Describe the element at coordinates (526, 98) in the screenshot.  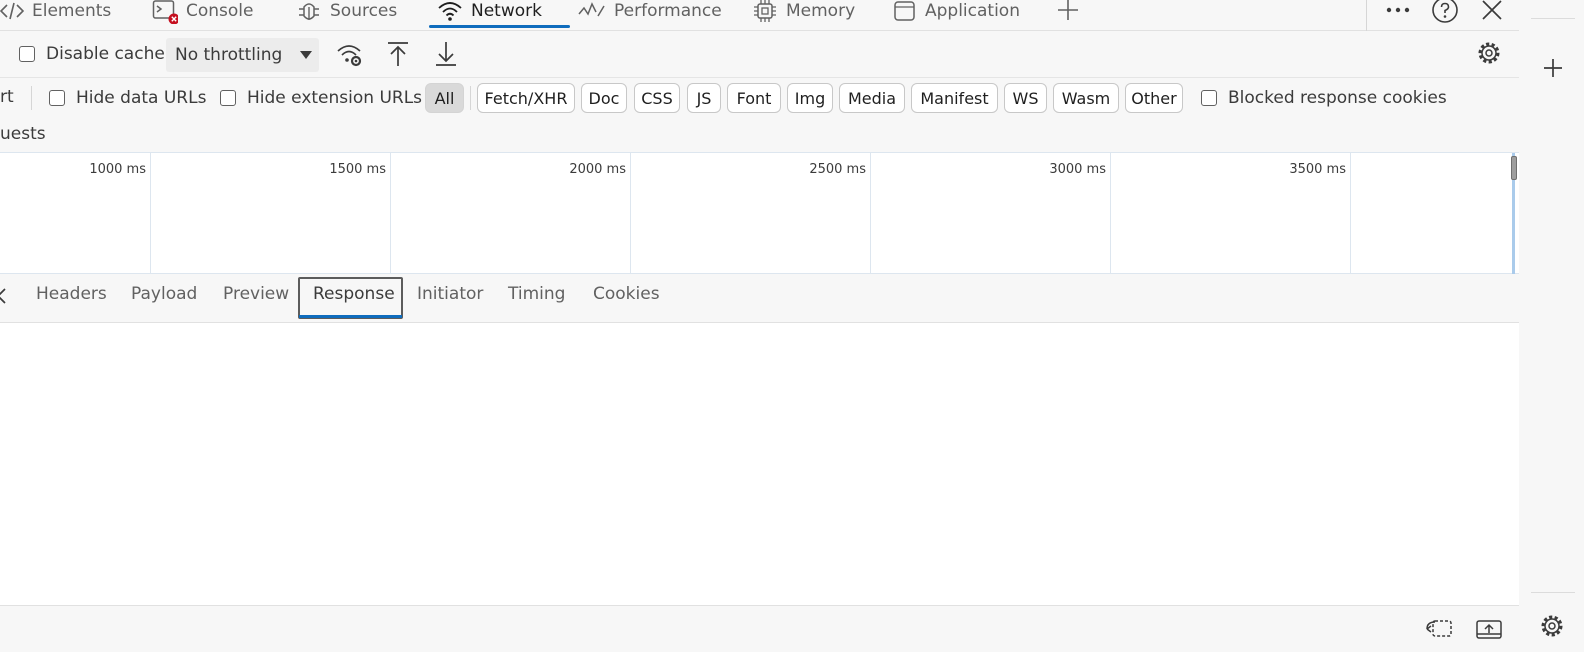
I see `filter-chip-fetch-xhr: Fetch/XHR` at that location.